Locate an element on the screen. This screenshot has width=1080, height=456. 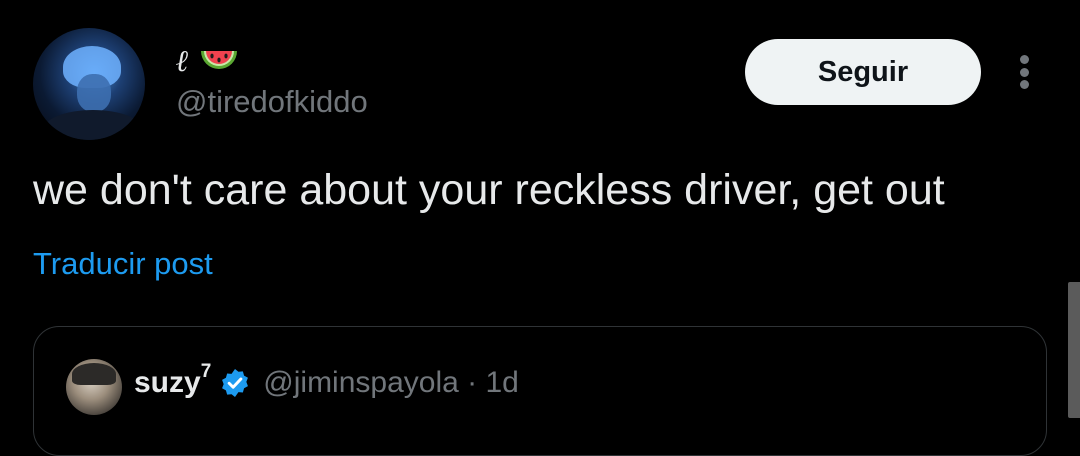
quoted-post-header: suzy7 @jiminspayola · 1d is located at coordinates (326, 380).